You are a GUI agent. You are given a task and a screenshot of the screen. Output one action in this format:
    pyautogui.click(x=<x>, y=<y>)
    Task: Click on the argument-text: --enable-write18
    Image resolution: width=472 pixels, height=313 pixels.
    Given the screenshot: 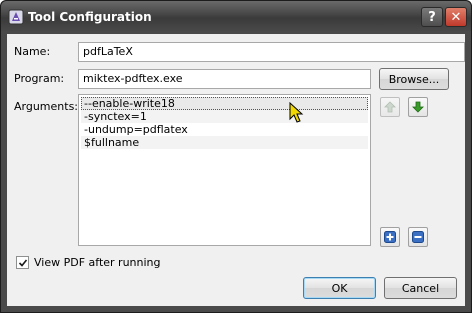 What is the action you would take?
    pyautogui.click(x=129, y=103)
    